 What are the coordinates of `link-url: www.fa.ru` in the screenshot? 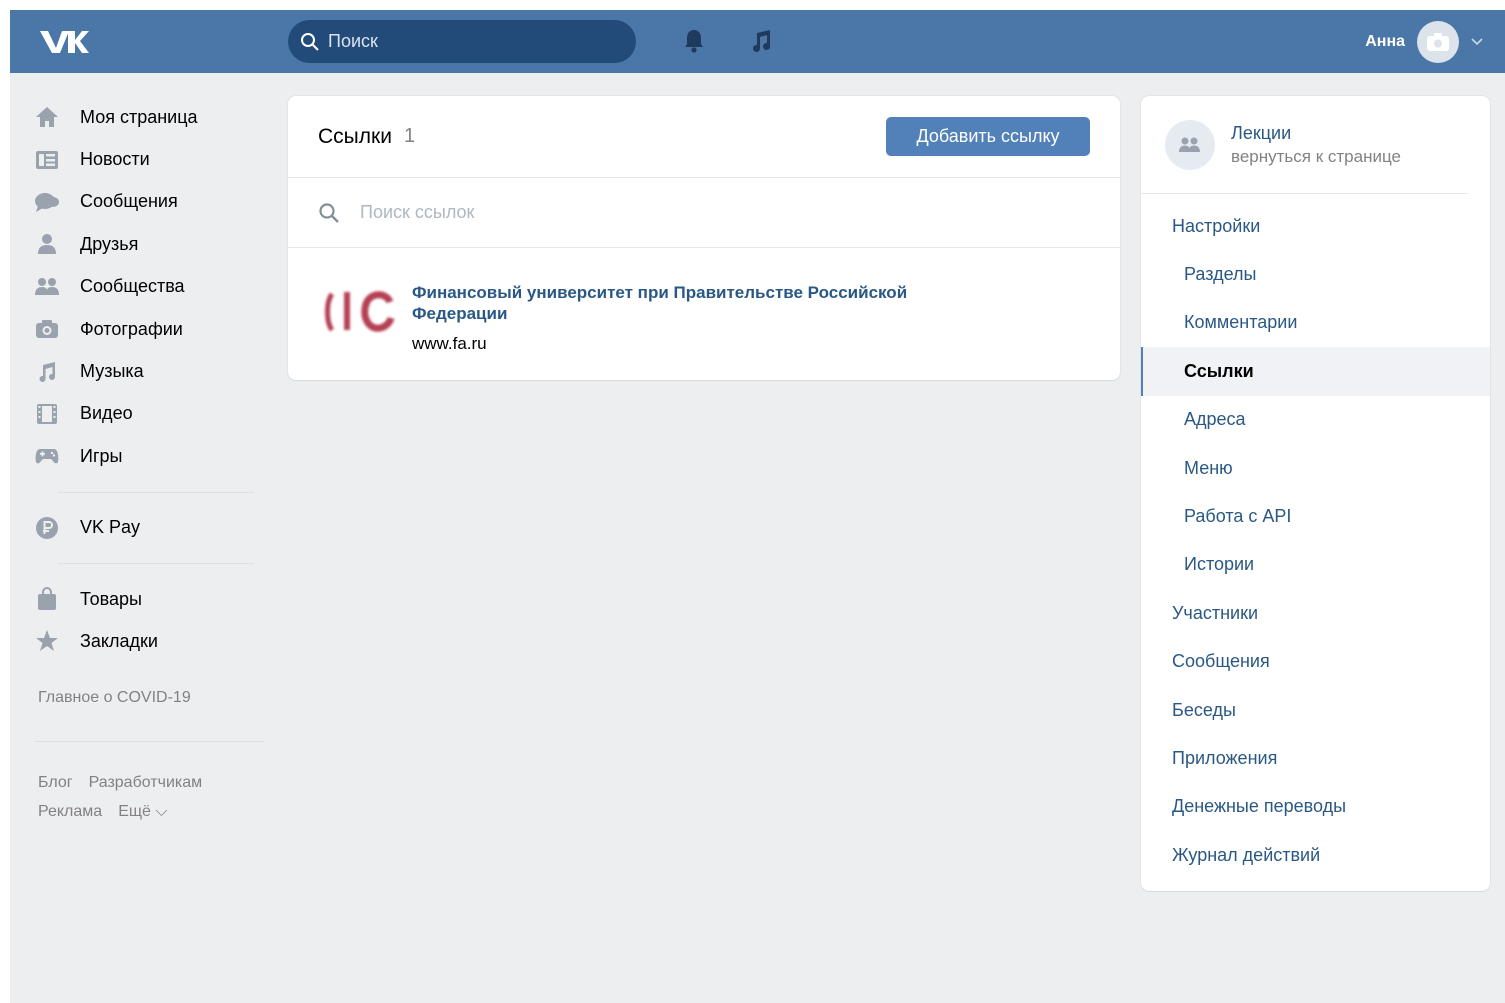 It's located at (449, 343).